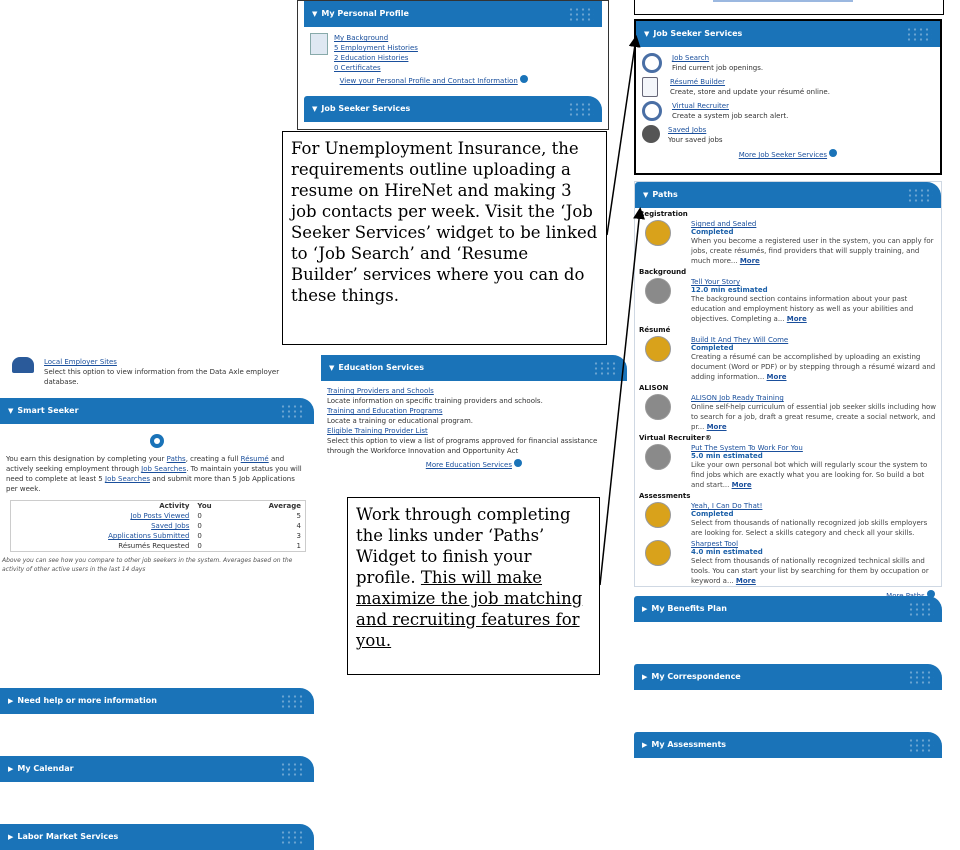 The width and height of the screenshot is (960, 850). What do you see at coordinates (474, 368) in the screenshot?
I see `widget-header: ▼ Education Services` at bounding box center [474, 368].